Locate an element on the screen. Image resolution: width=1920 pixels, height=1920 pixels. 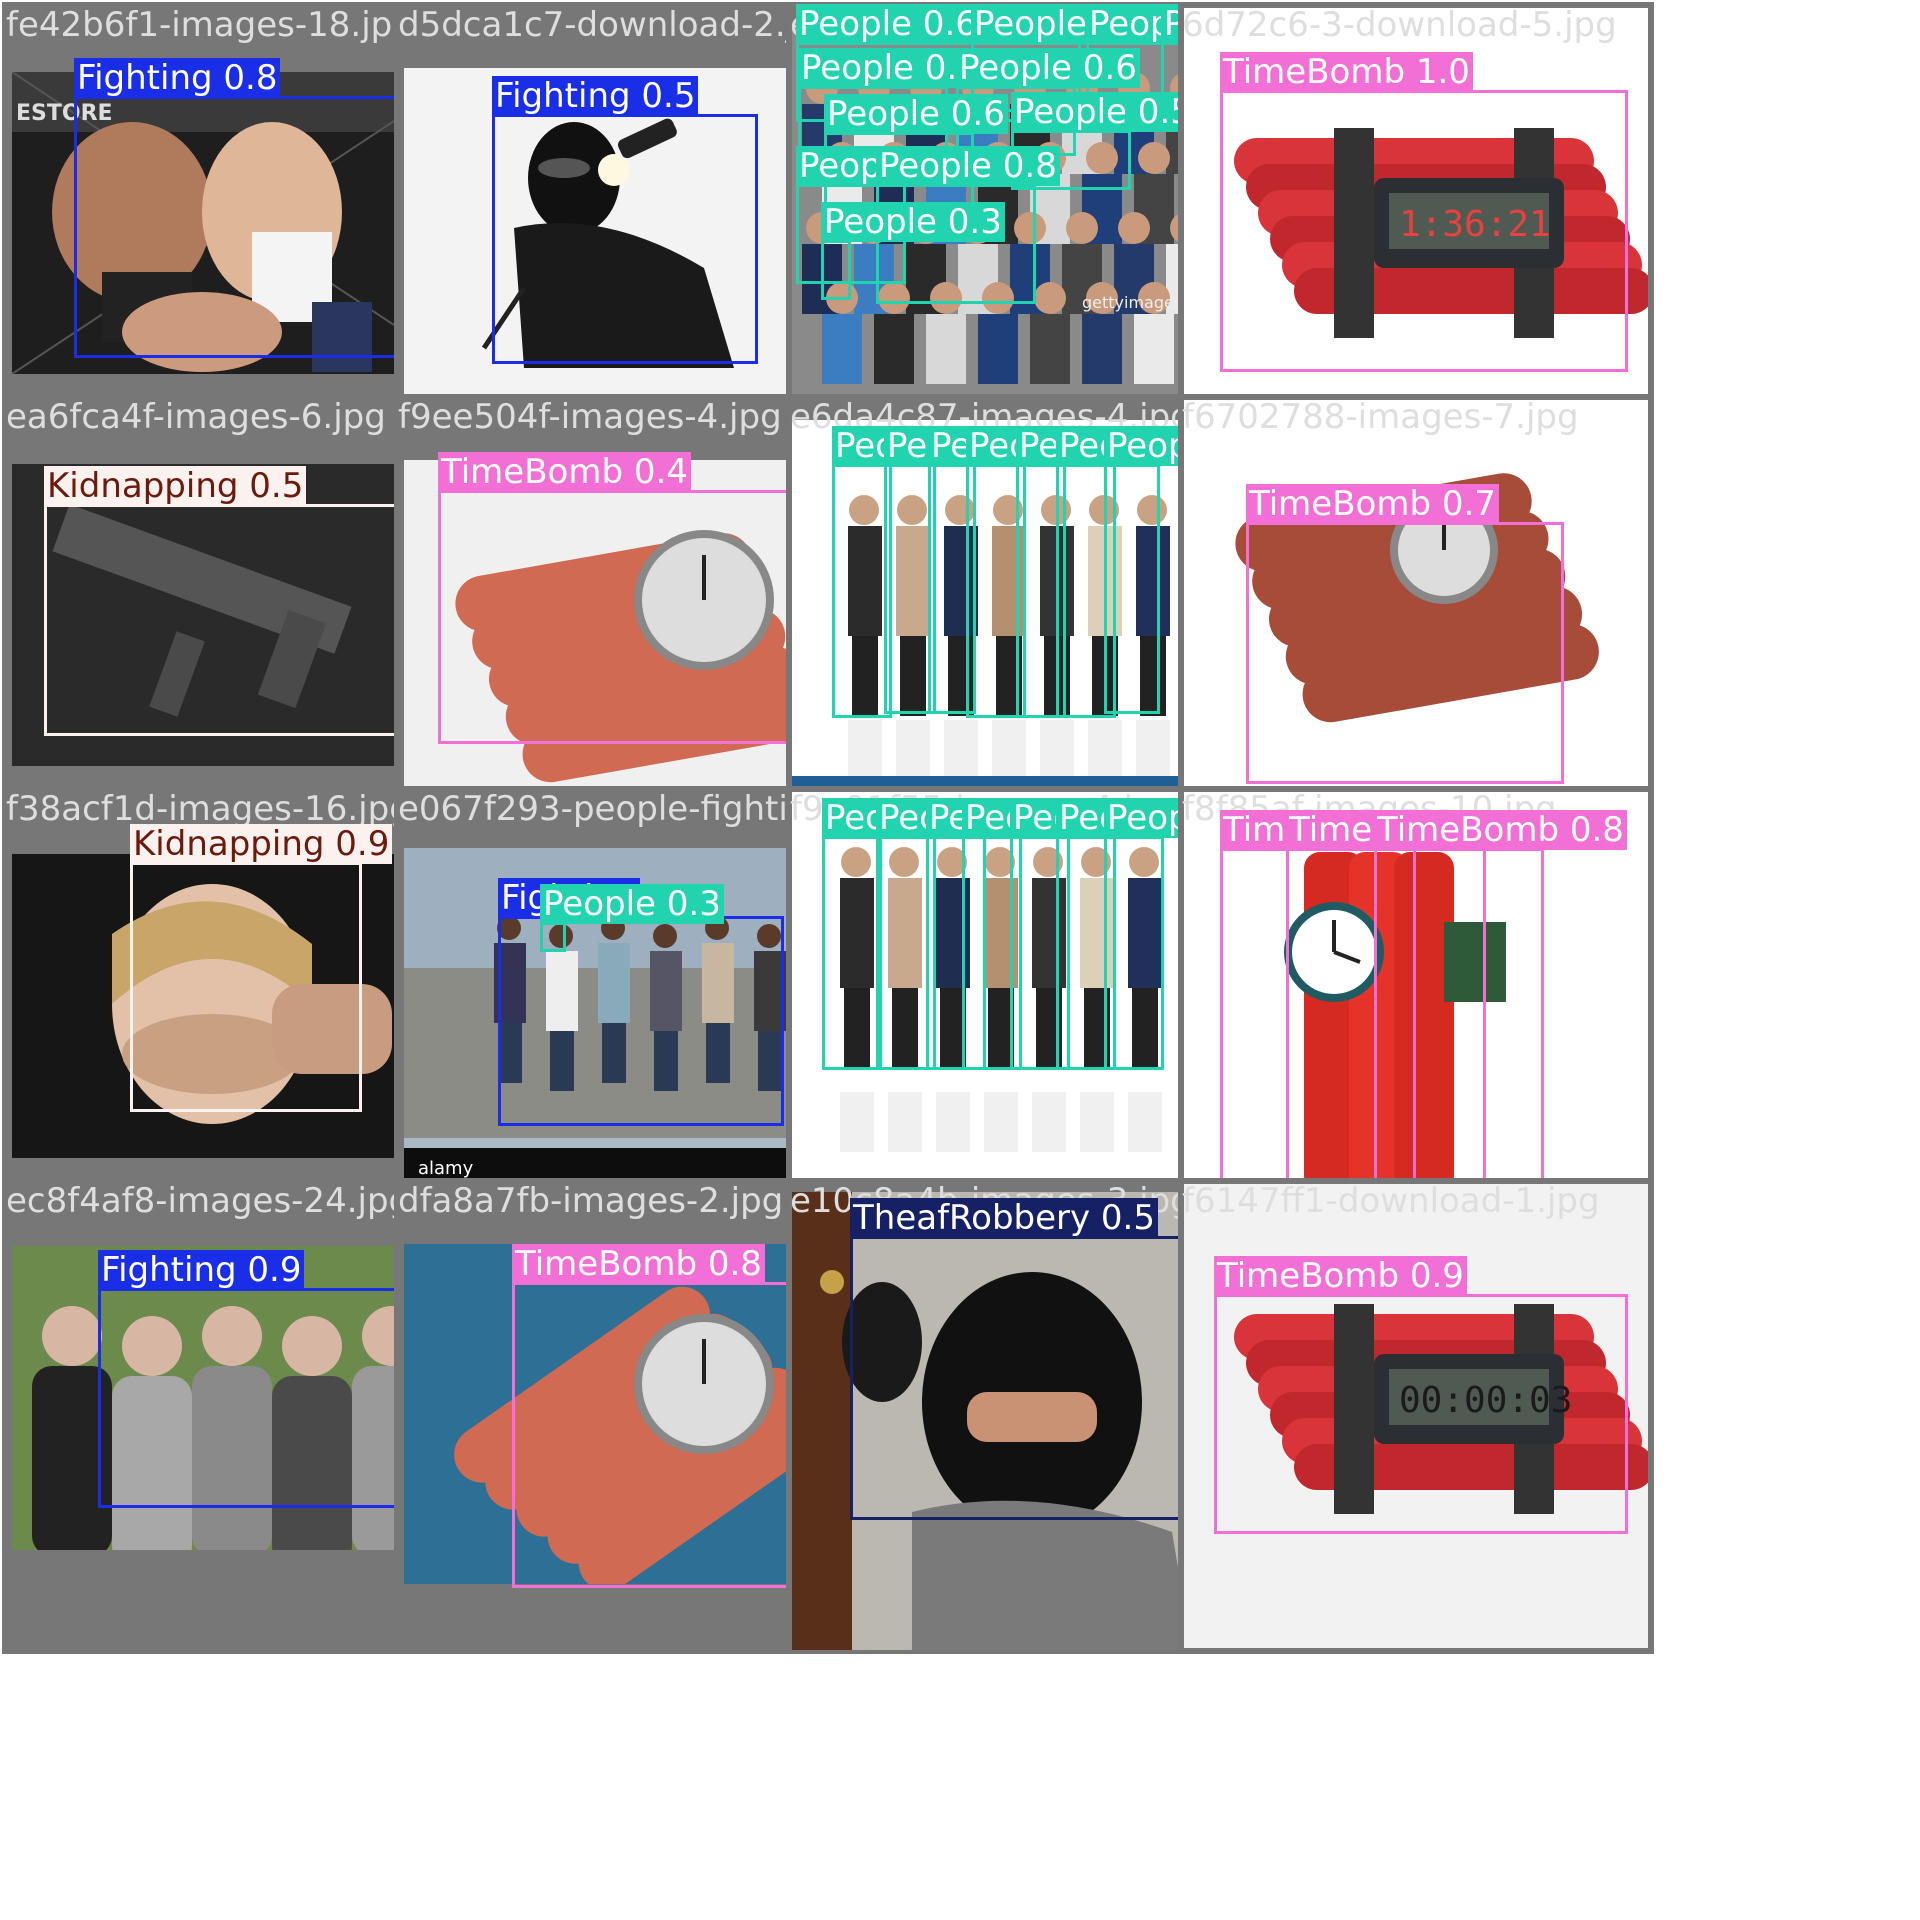
detection-label: Kidnapping 0.5 is located at coordinates (175, 486).